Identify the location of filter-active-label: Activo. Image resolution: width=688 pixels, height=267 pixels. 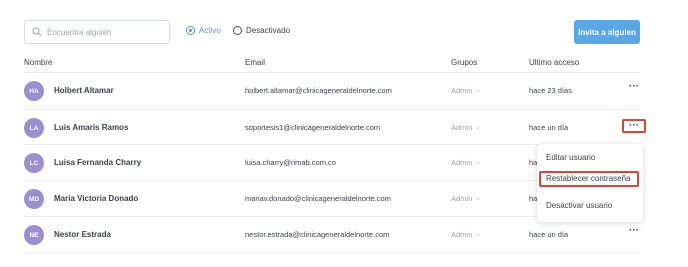
(210, 30).